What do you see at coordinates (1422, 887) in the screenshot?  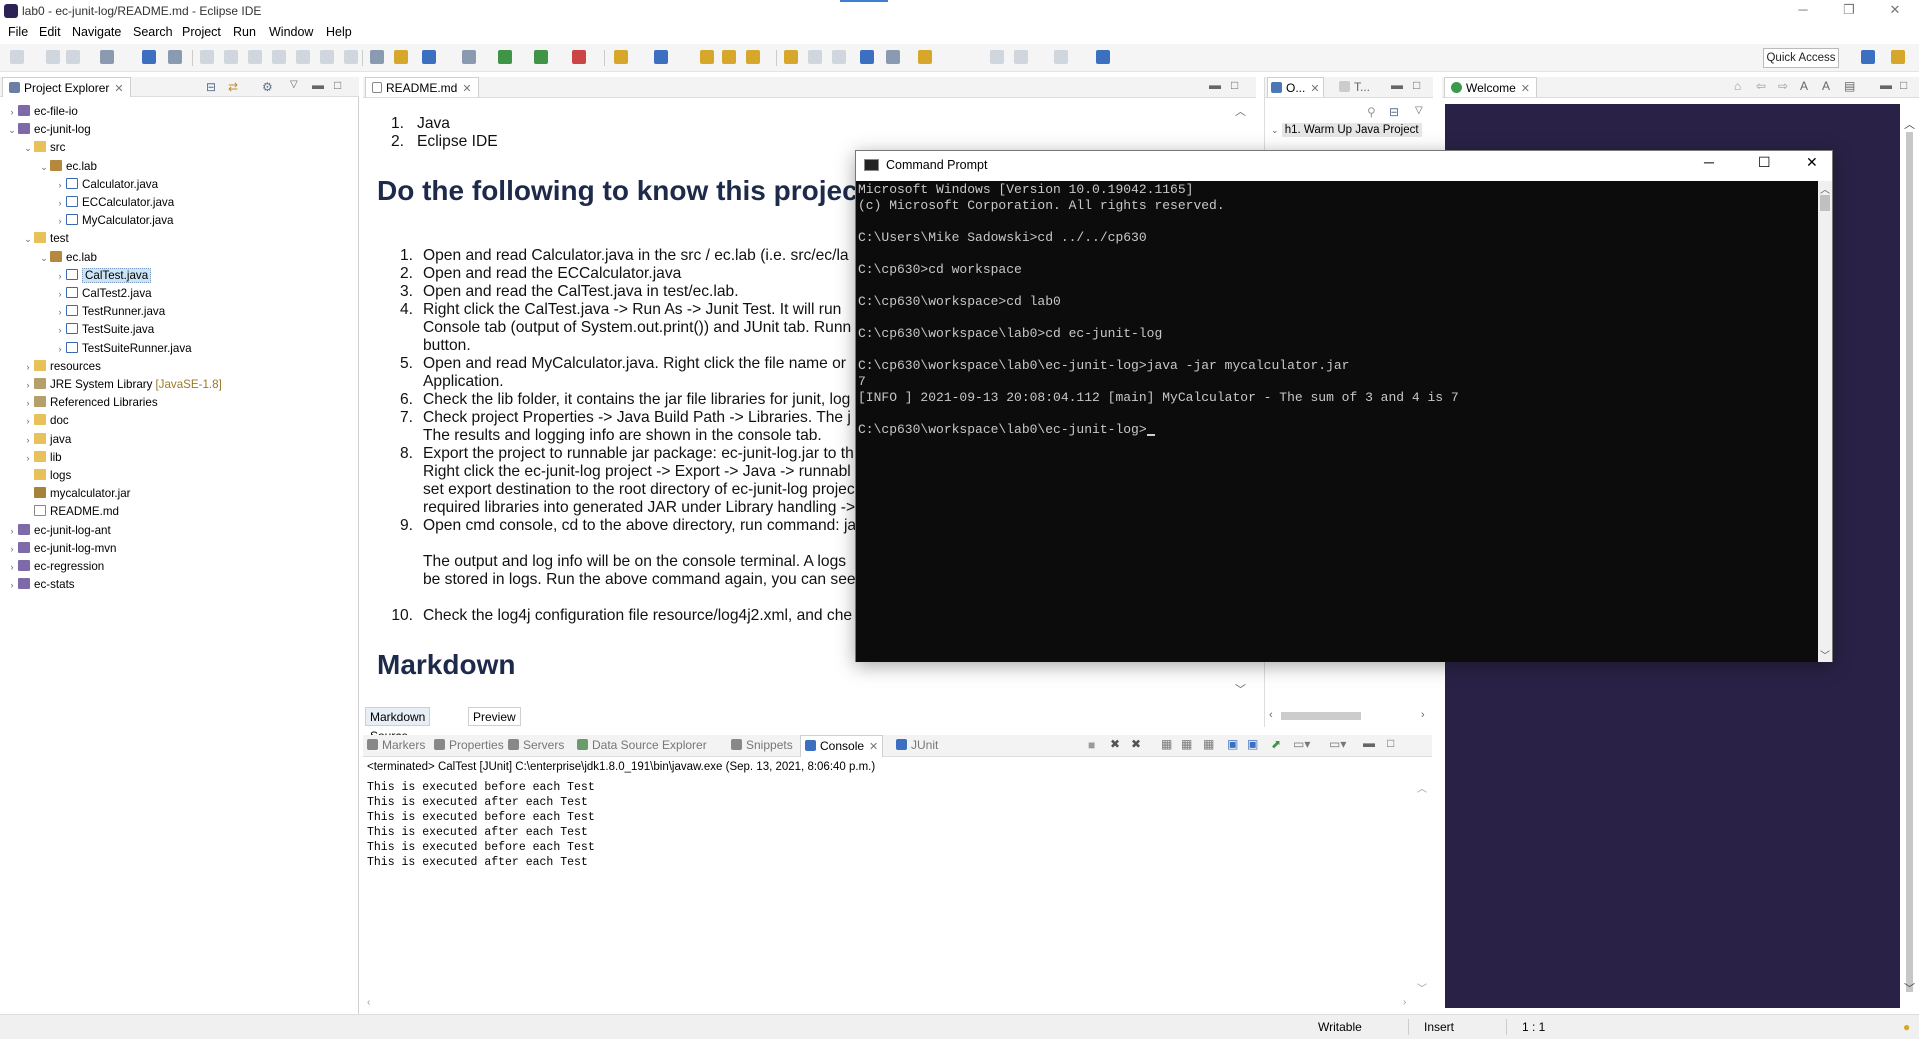 I see `console-scrollbar: ︿ ﹀` at bounding box center [1422, 887].